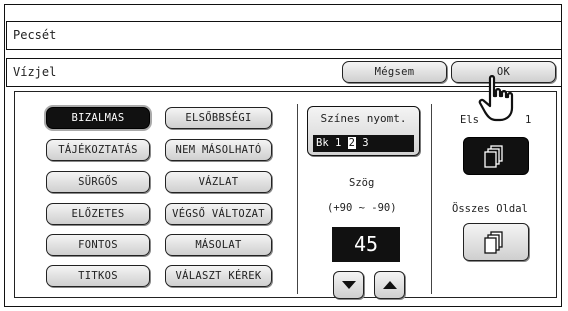 The image size is (568, 311). Describe the element at coordinates (218, 245) in the screenshot. I see `stamp-button-masolat: MÁSOLAT` at that location.